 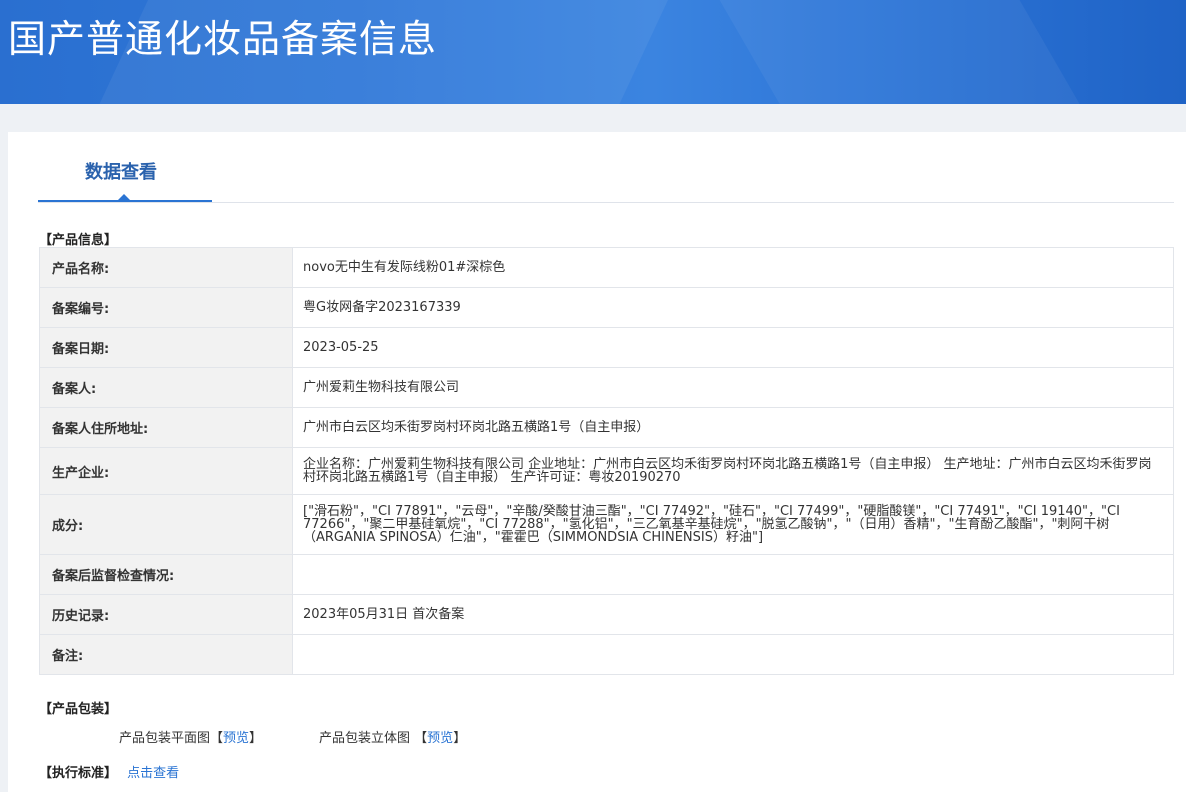 What do you see at coordinates (166, 614) in the screenshot?
I see `field-label: 历史记录:` at bounding box center [166, 614].